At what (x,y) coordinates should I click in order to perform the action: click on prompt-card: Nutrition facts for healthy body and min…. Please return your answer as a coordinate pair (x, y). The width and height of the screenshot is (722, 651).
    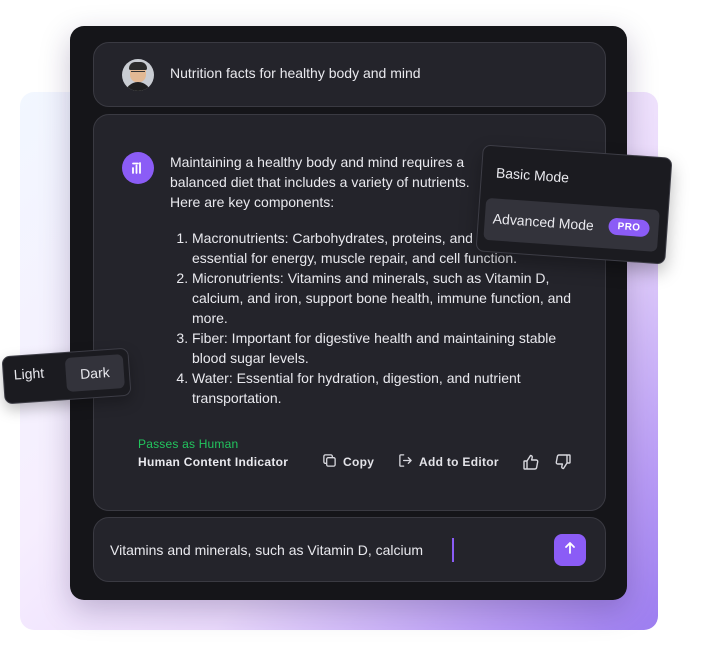
    Looking at the image, I should click on (349, 74).